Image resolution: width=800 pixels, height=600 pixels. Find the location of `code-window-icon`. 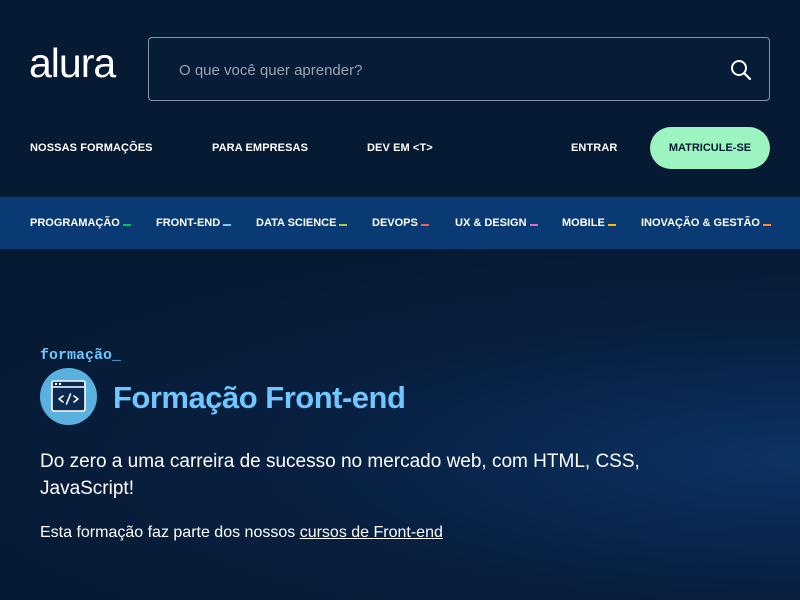

code-window-icon is located at coordinates (68, 396).